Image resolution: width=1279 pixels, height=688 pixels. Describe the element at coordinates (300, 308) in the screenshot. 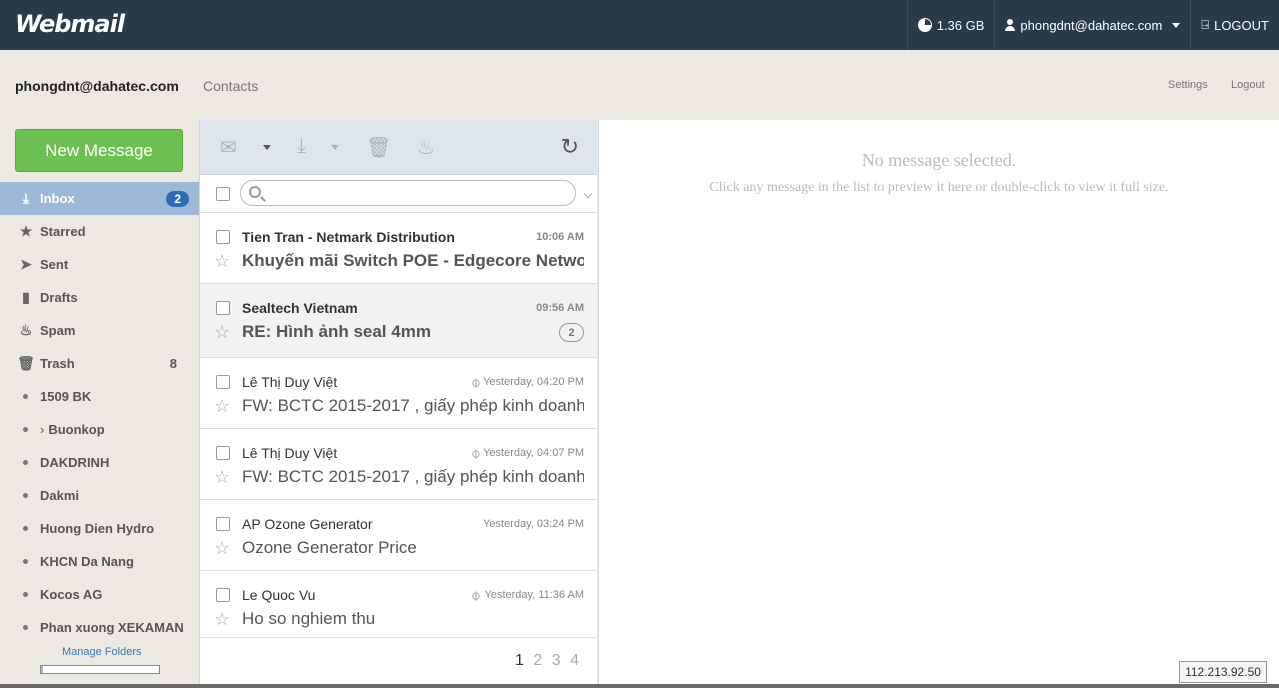

I see `message-sender: Sealtech Vietnam` at that location.